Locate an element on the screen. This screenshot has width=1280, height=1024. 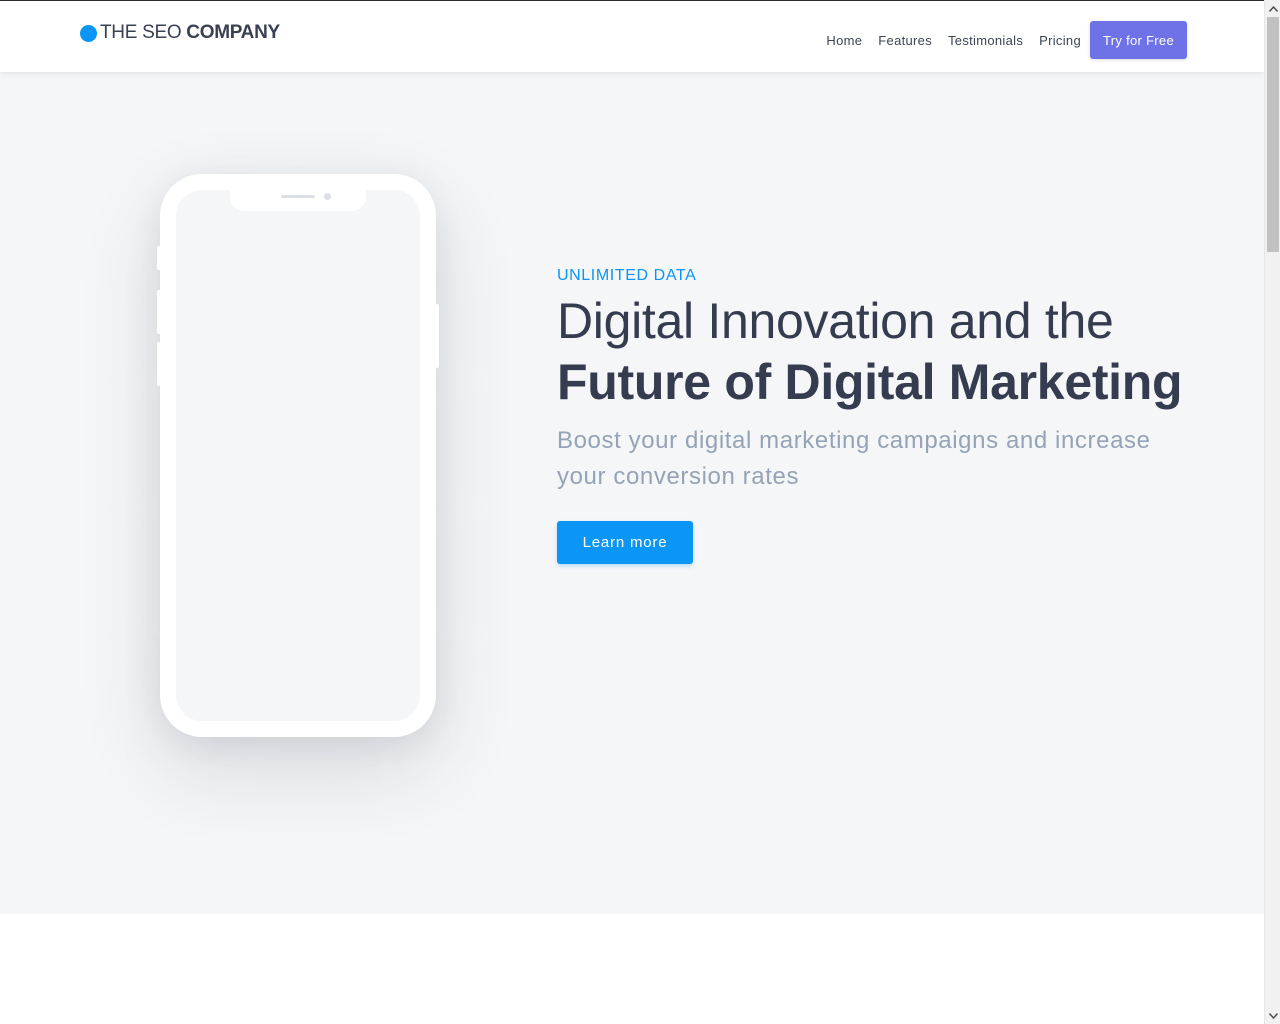
chevron-up-icon is located at coordinates (1272, 8).